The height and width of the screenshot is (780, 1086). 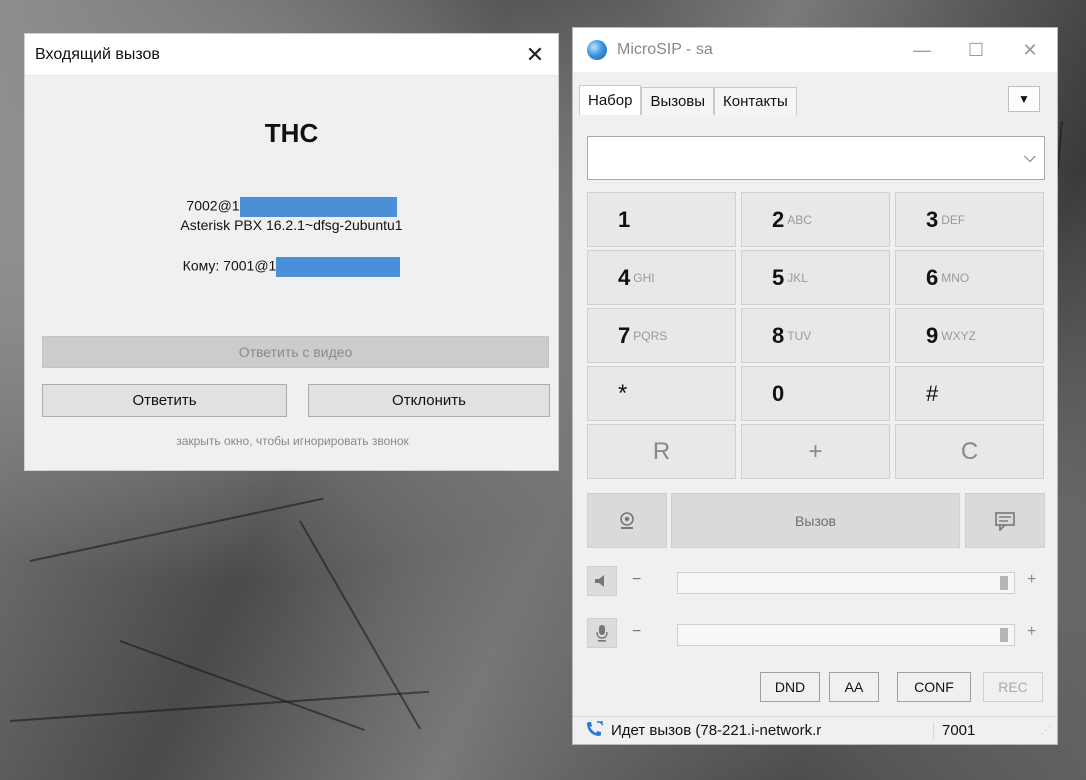 I want to click on call-bar: Вызов, so click(x=816, y=520).